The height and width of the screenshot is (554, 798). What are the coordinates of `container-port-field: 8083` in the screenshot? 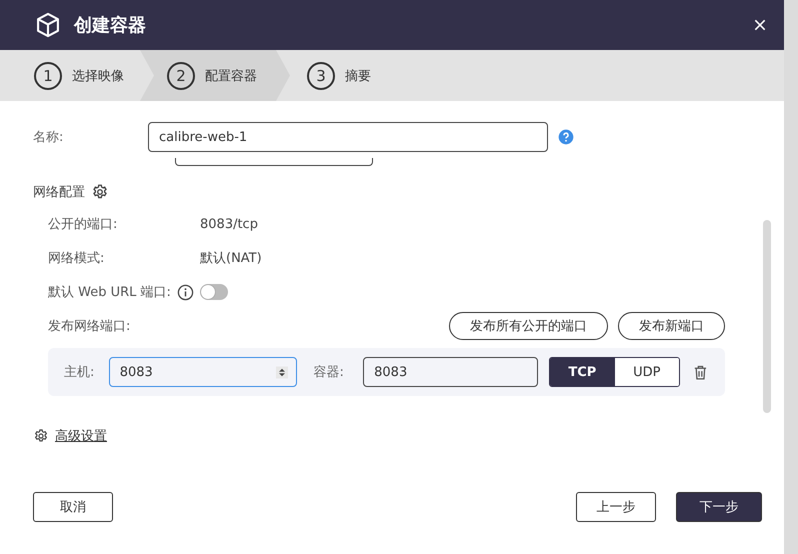 It's located at (450, 372).